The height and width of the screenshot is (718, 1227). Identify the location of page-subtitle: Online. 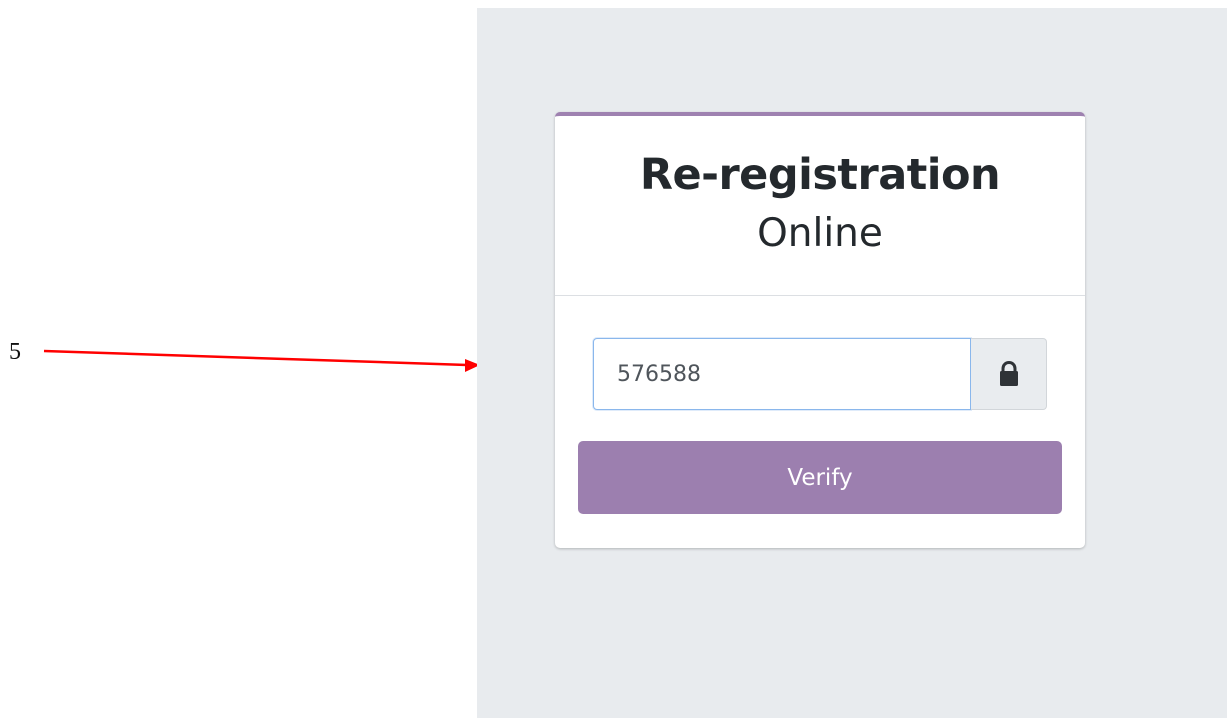
(820, 233).